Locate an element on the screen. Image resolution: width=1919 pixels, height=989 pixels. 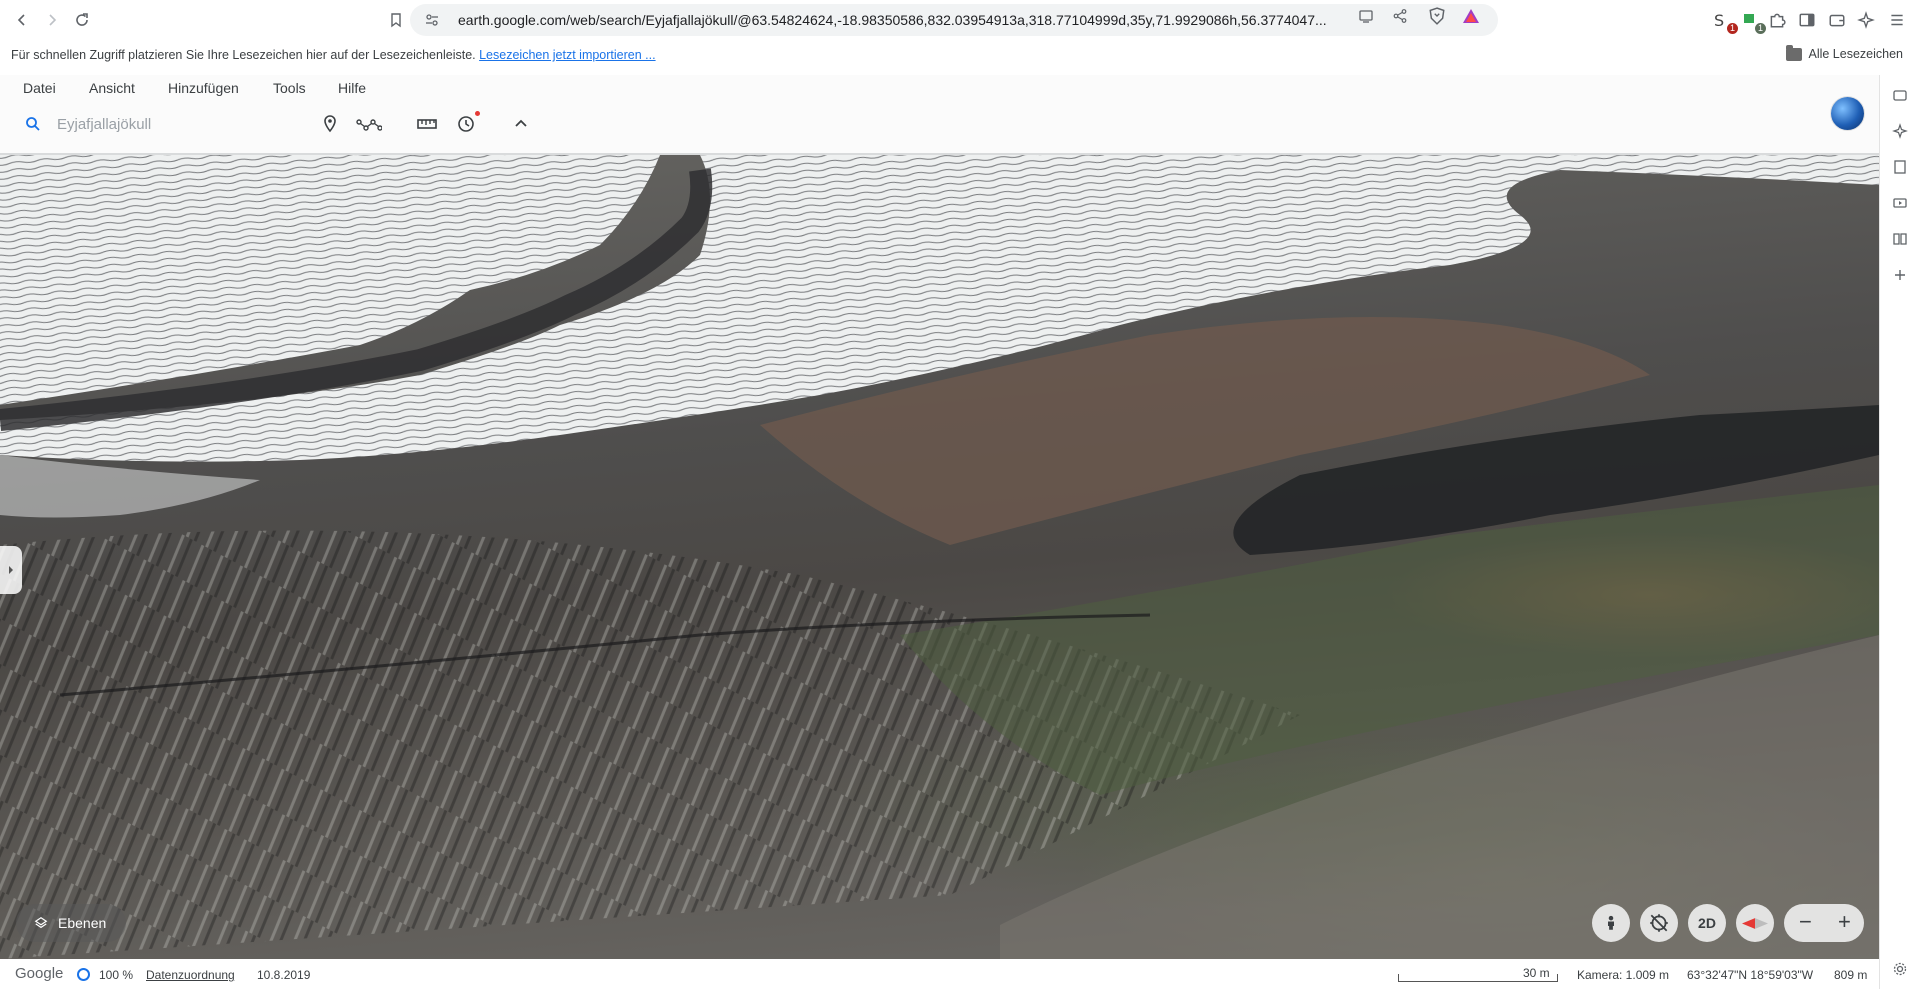
arrow-left-icon is located at coordinates (21, 20).